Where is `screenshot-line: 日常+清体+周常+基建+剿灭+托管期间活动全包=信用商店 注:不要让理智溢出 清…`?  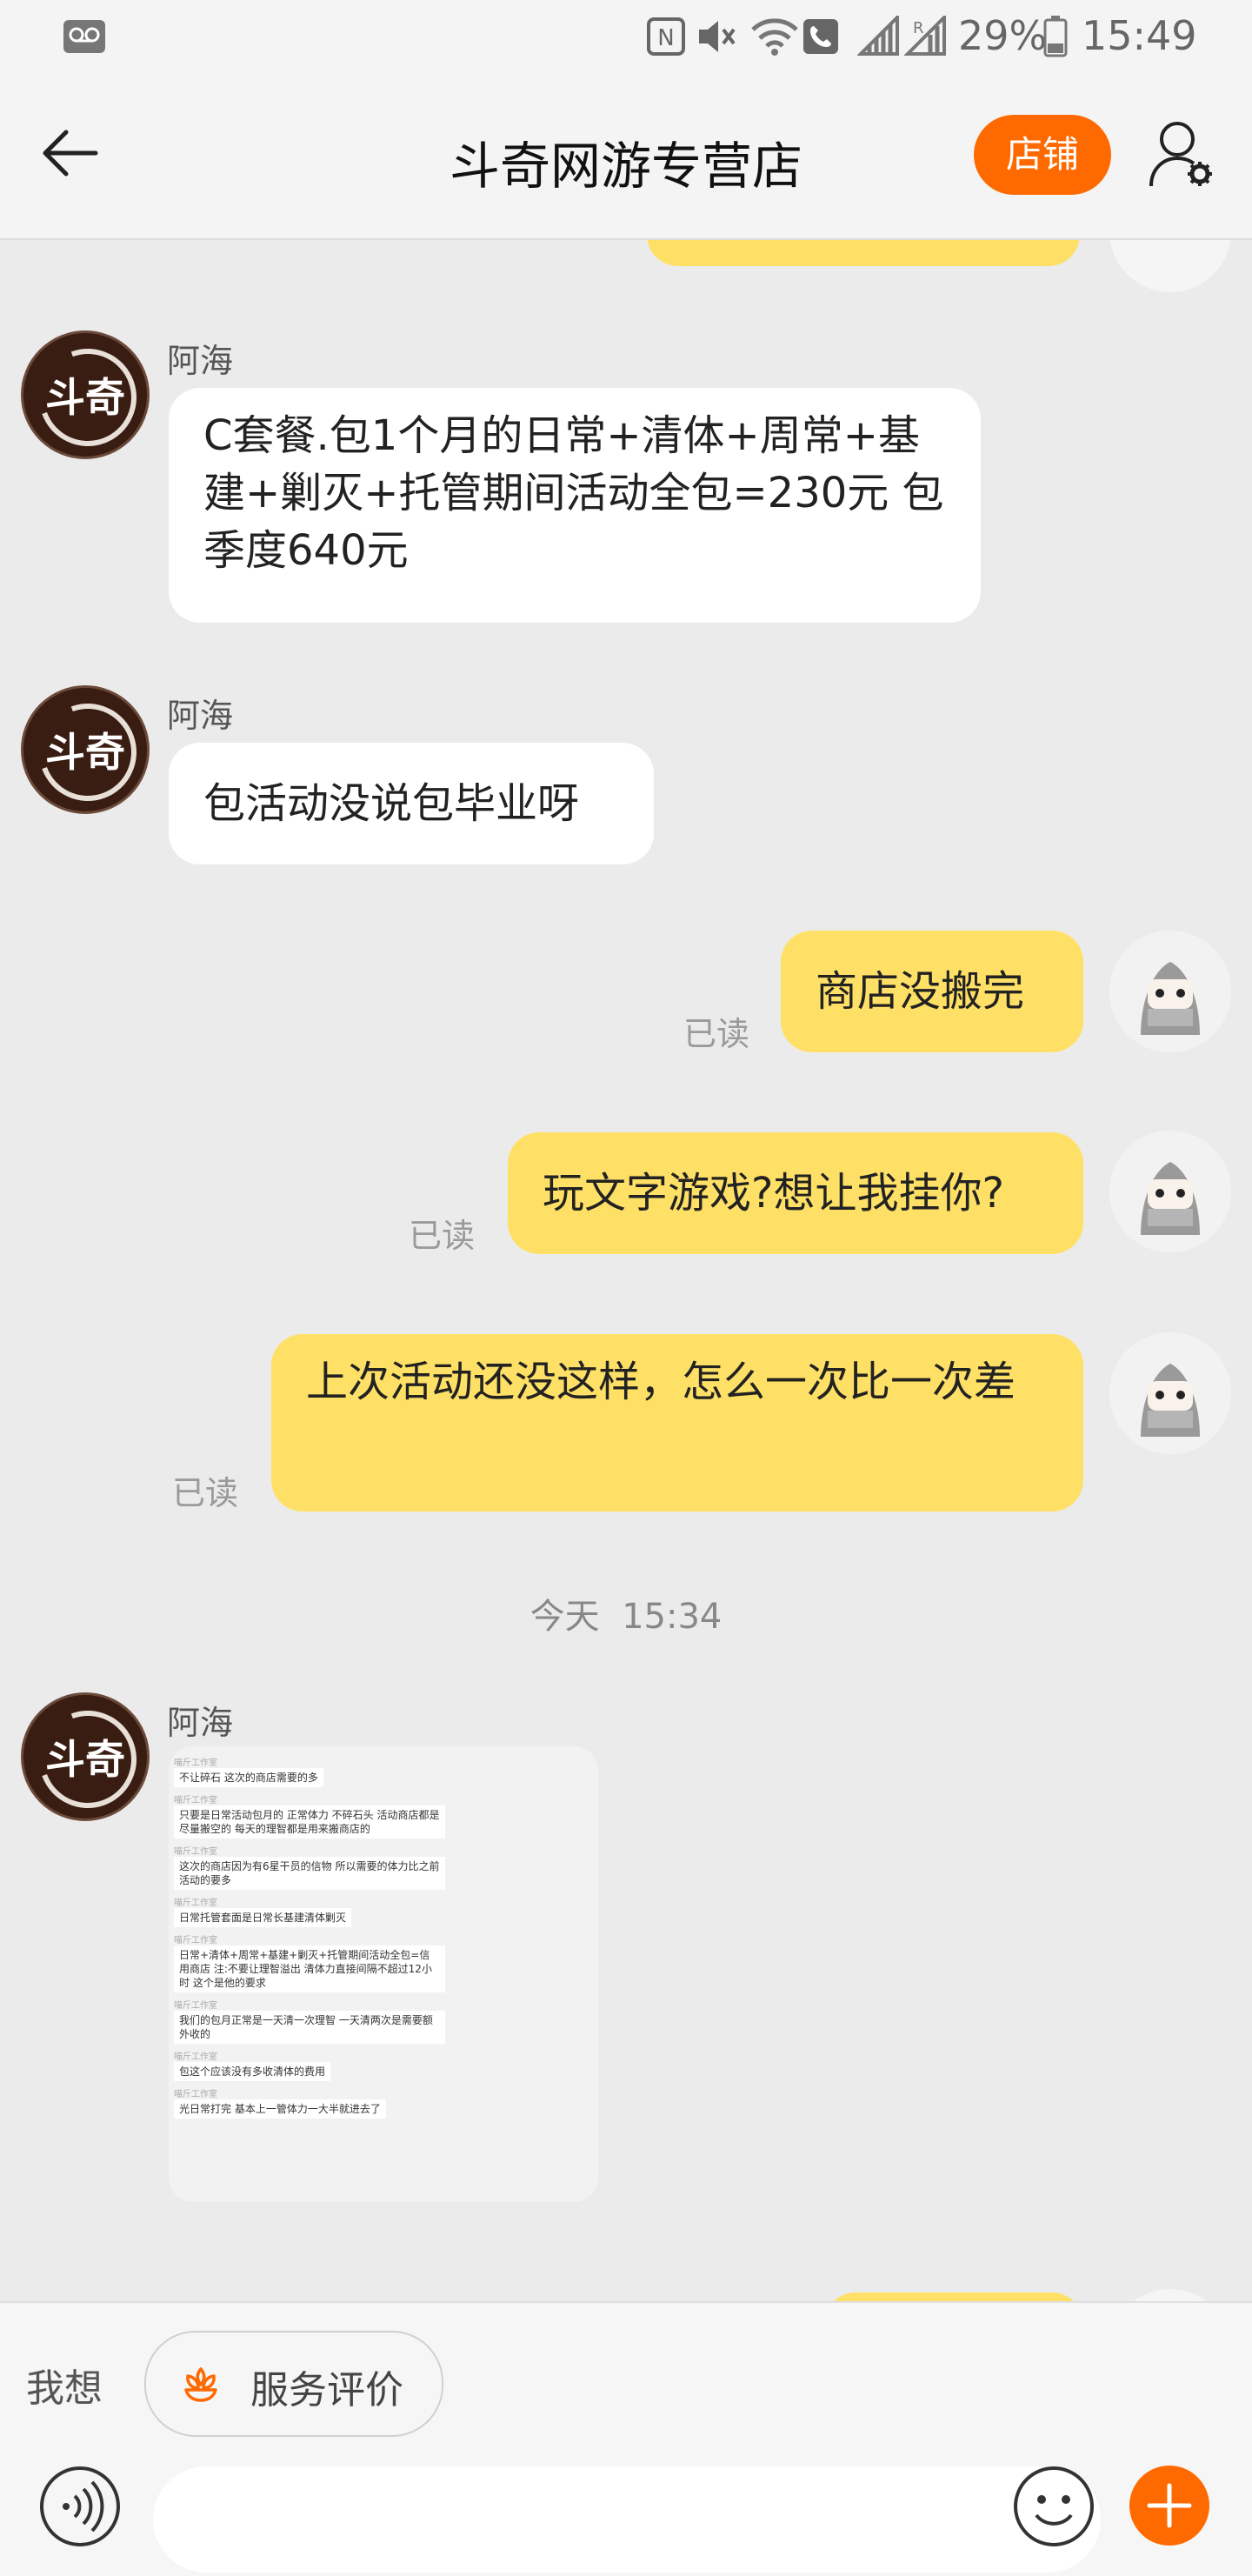
screenshot-line: 日常+清体+周常+基建+剿灭+托管期间活动全包=信用商店 注:不要让理智溢出 清… is located at coordinates (310, 1968).